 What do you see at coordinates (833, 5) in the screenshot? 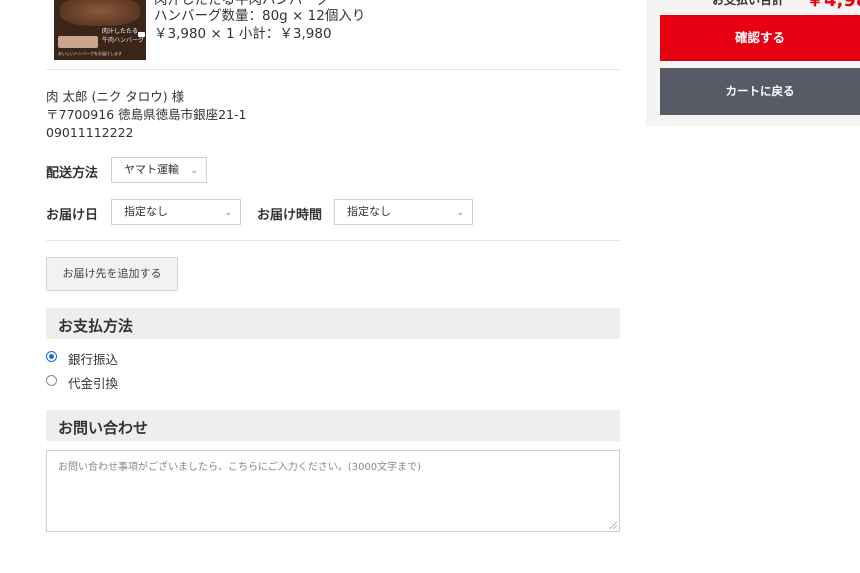
I see `total-value: ￥4,98` at bounding box center [833, 5].